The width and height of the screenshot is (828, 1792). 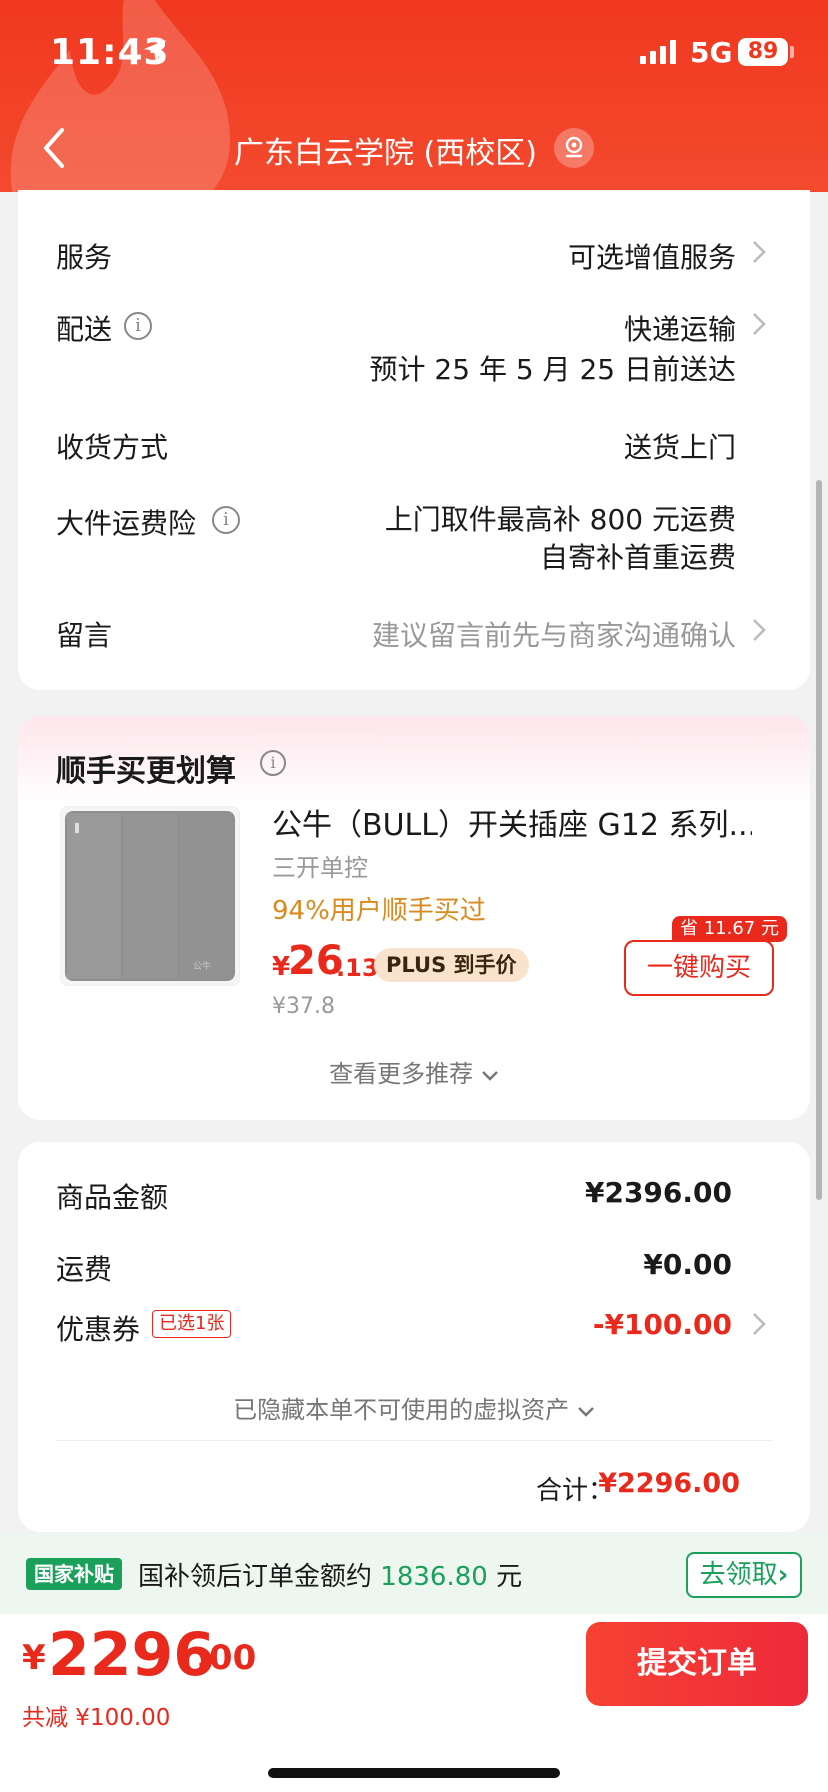 What do you see at coordinates (34, 1658) in the screenshot?
I see `pay-currency: ¥` at bounding box center [34, 1658].